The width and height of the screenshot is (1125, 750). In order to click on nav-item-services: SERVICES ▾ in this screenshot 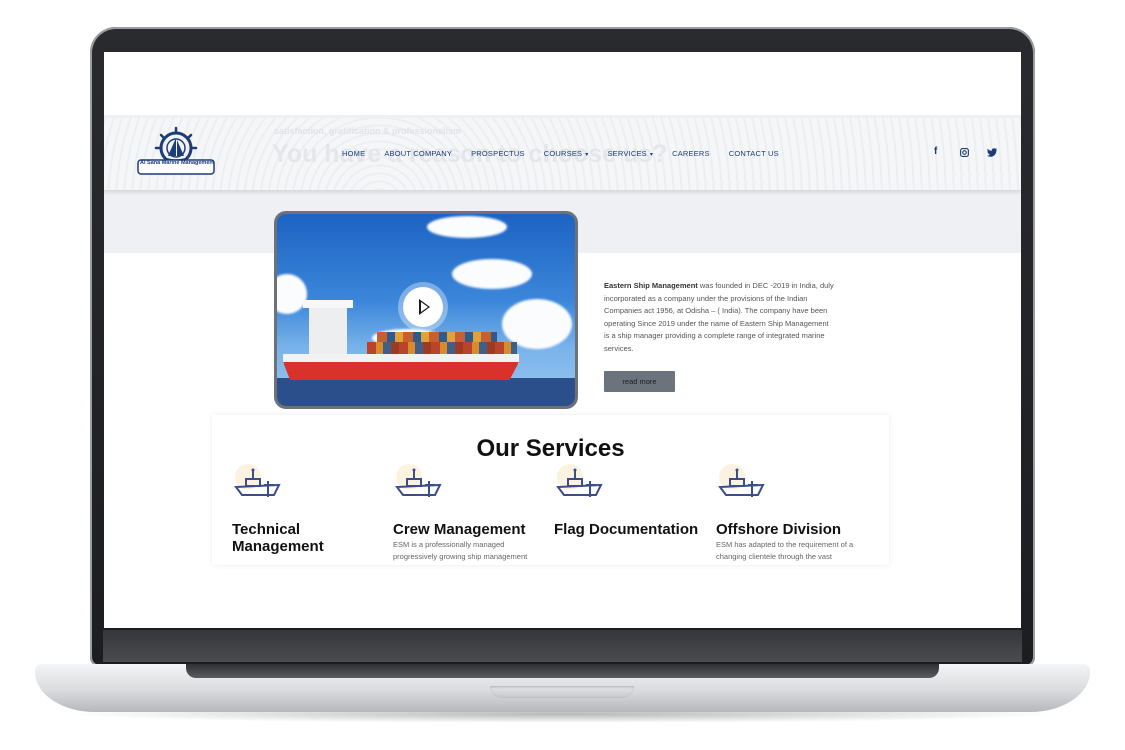, I will do `click(630, 153)`.